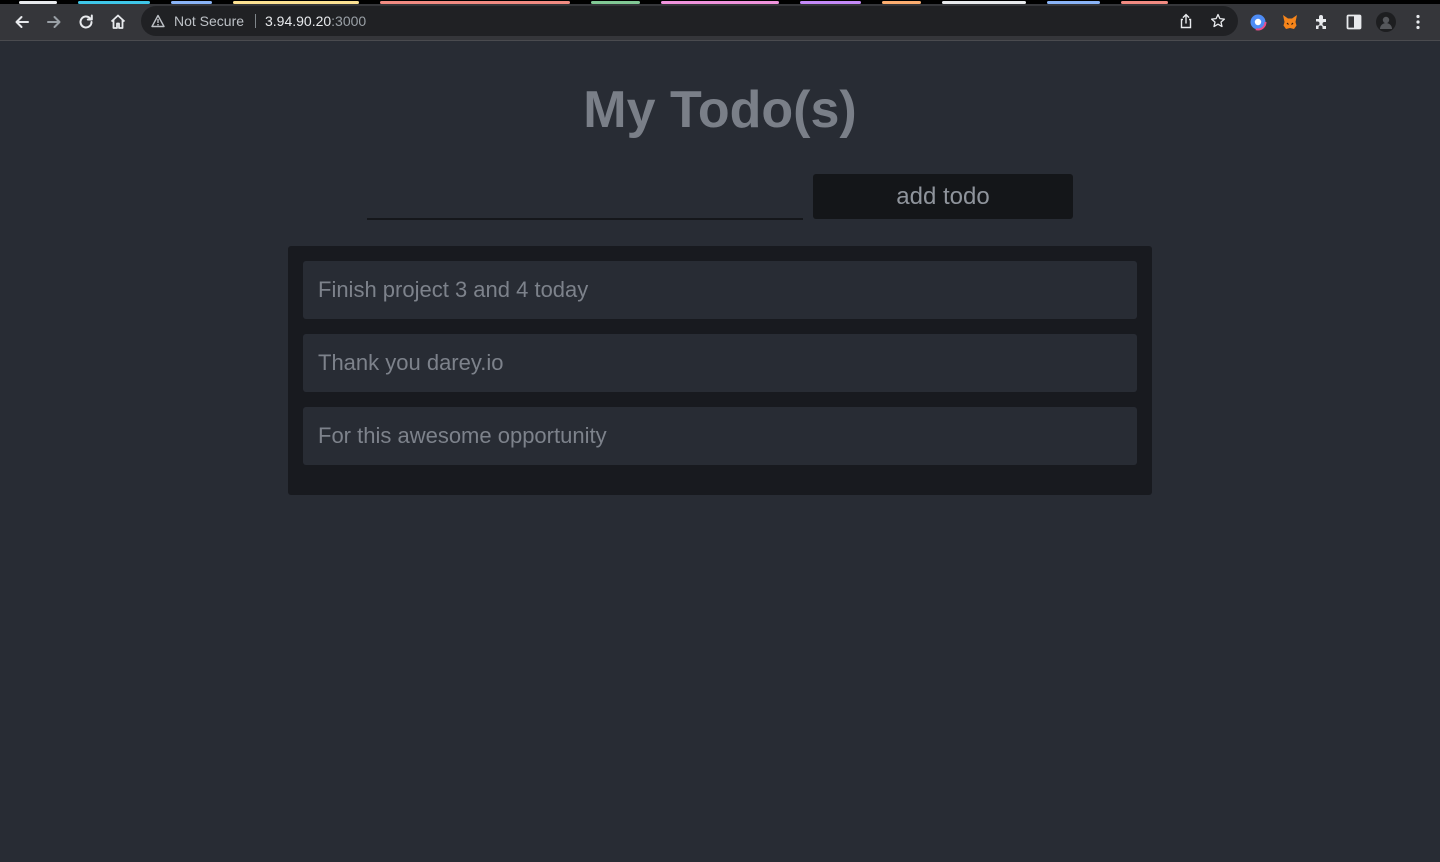 The image size is (1440, 862). I want to click on forward-button, so click(54, 22).